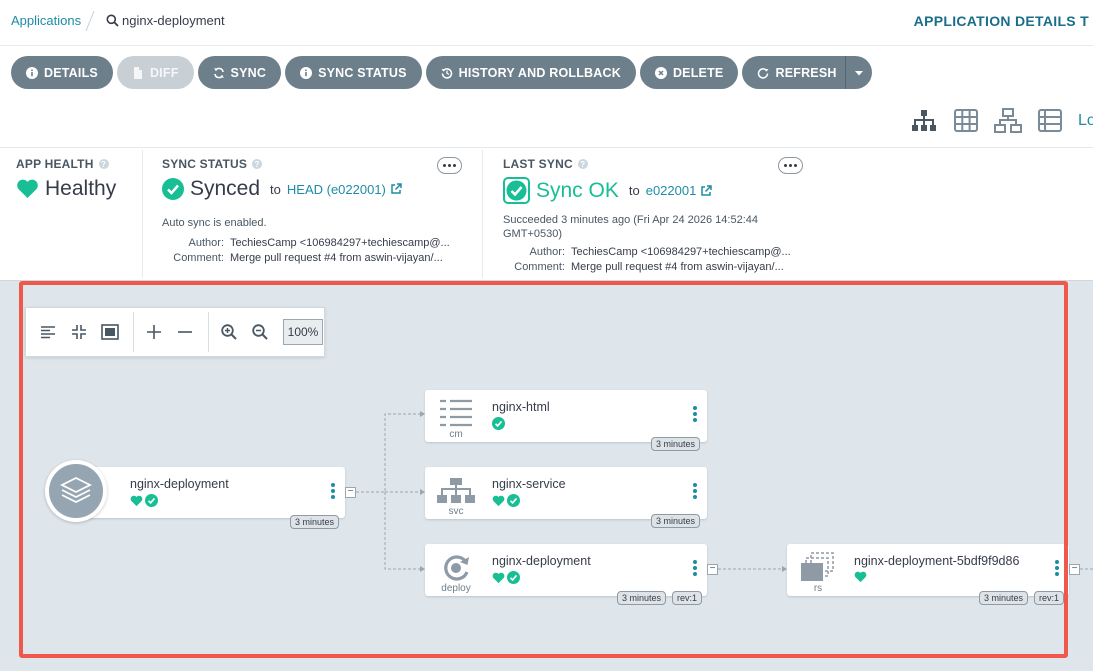  What do you see at coordinates (532, 234) in the screenshot?
I see `last-sync-succeeded-line2: GMT+0530)` at bounding box center [532, 234].